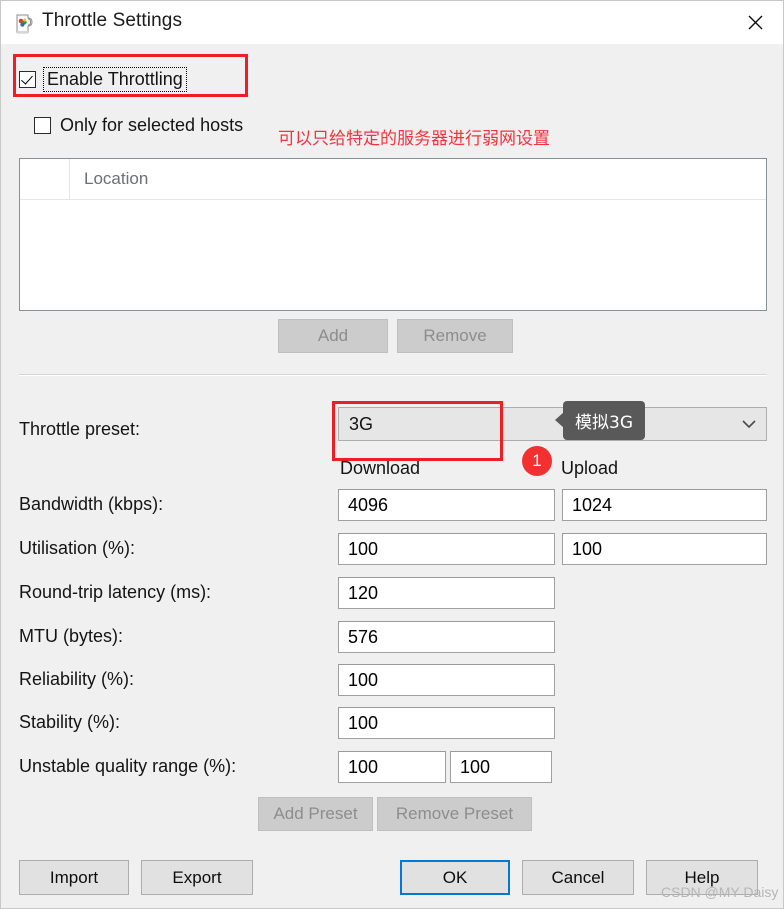 Image resolution: width=784 pixels, height=909 pixels. I want to click on round-trip-latency-download-input: 120, so click(446, 593).